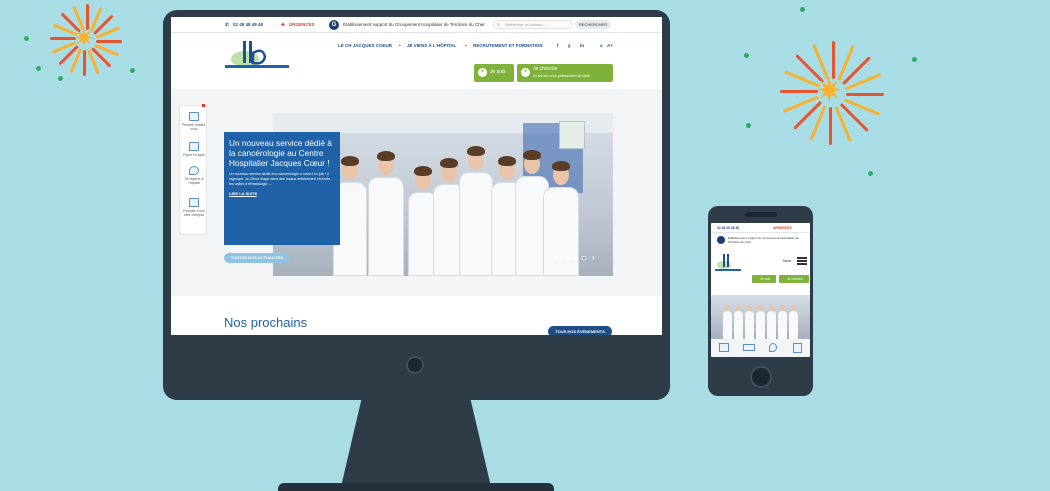  I want to click on mobile-top-bar: 02 48 48 48 48 URGENCES, so click(760, 228).